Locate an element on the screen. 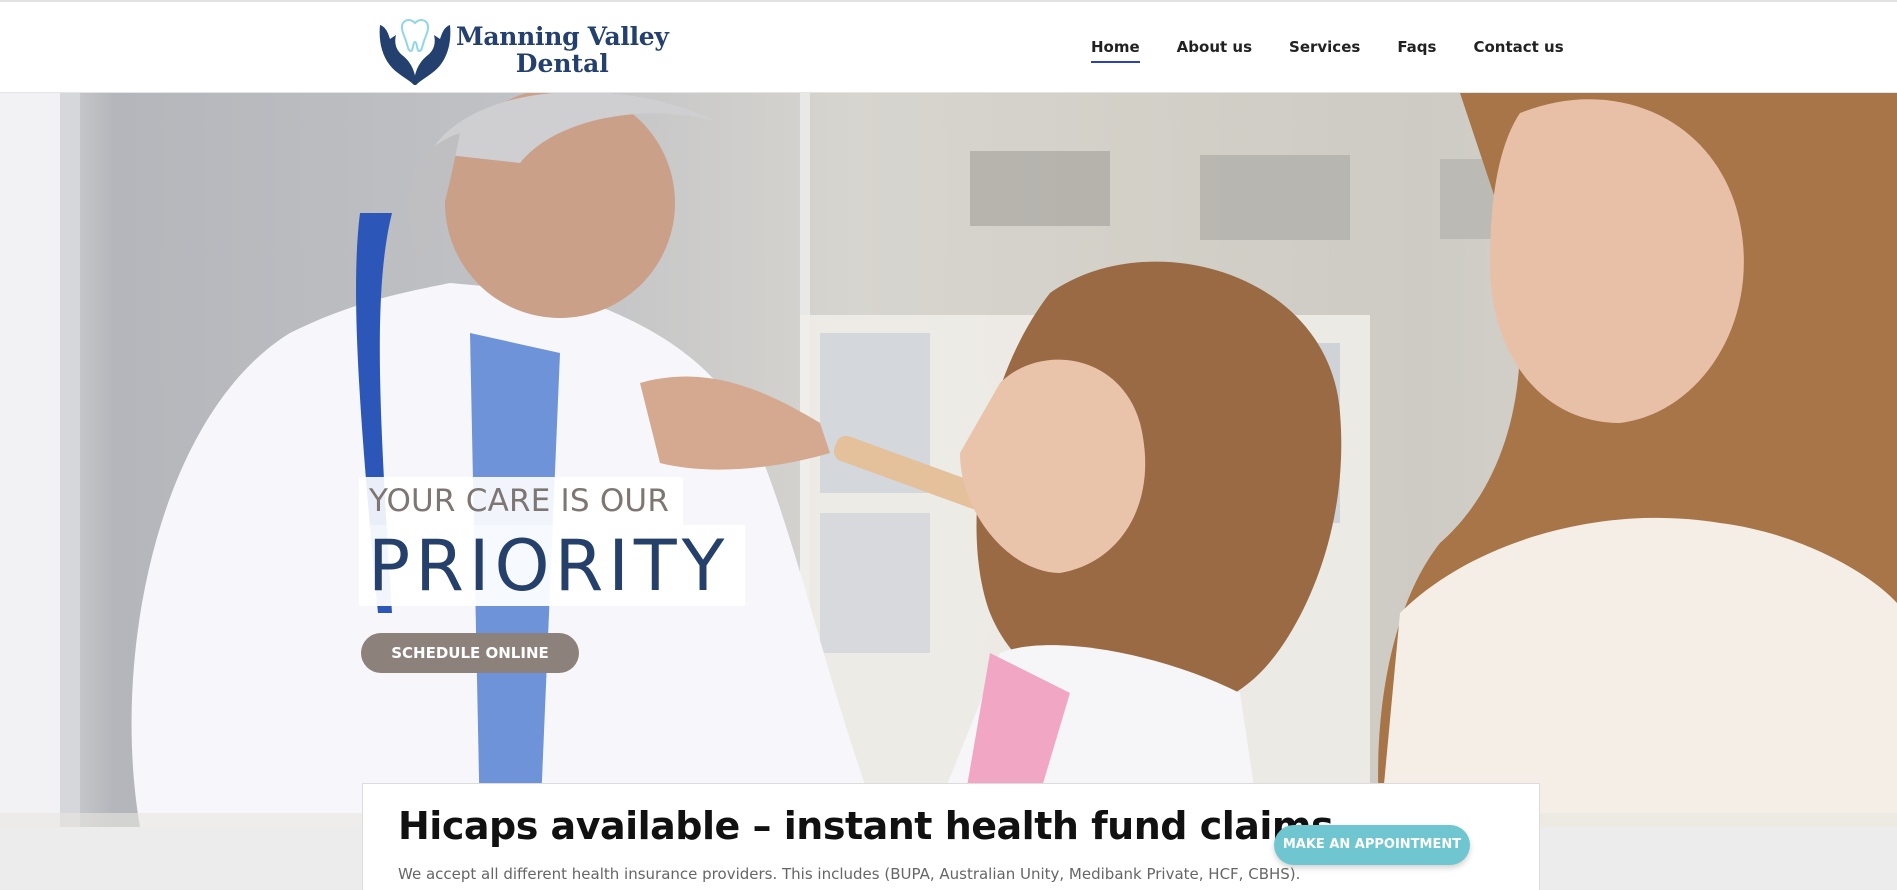  tooth-hands-logo-icon is located at coordinates (415, 52).